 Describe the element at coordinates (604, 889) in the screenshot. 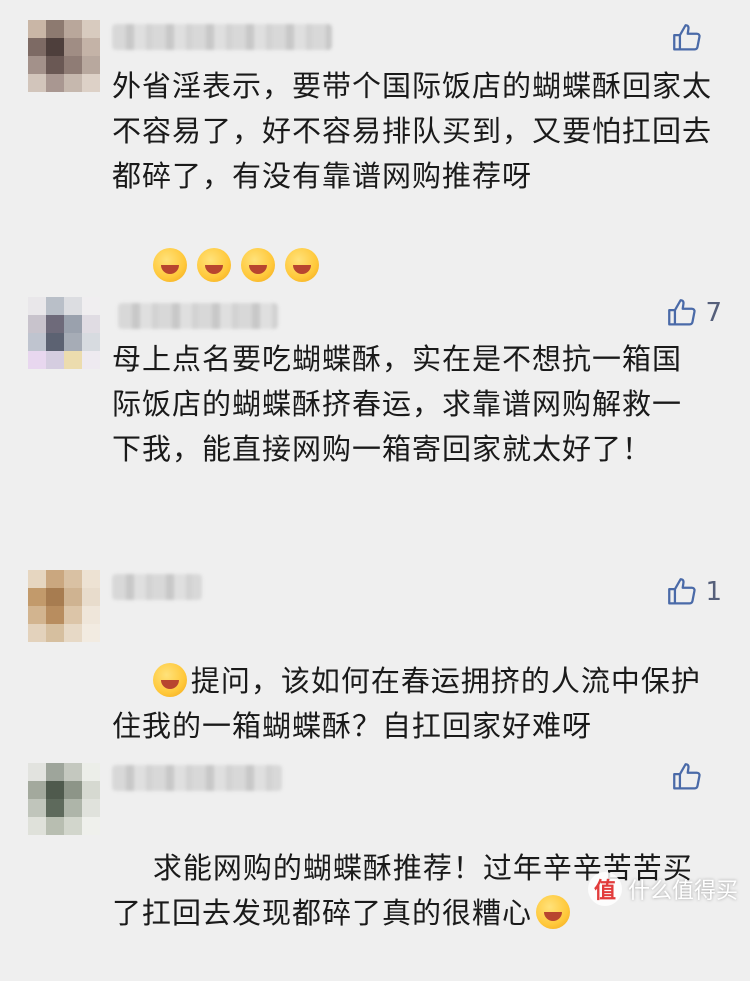

I see `watermark-logo-icon: 值` at that location.